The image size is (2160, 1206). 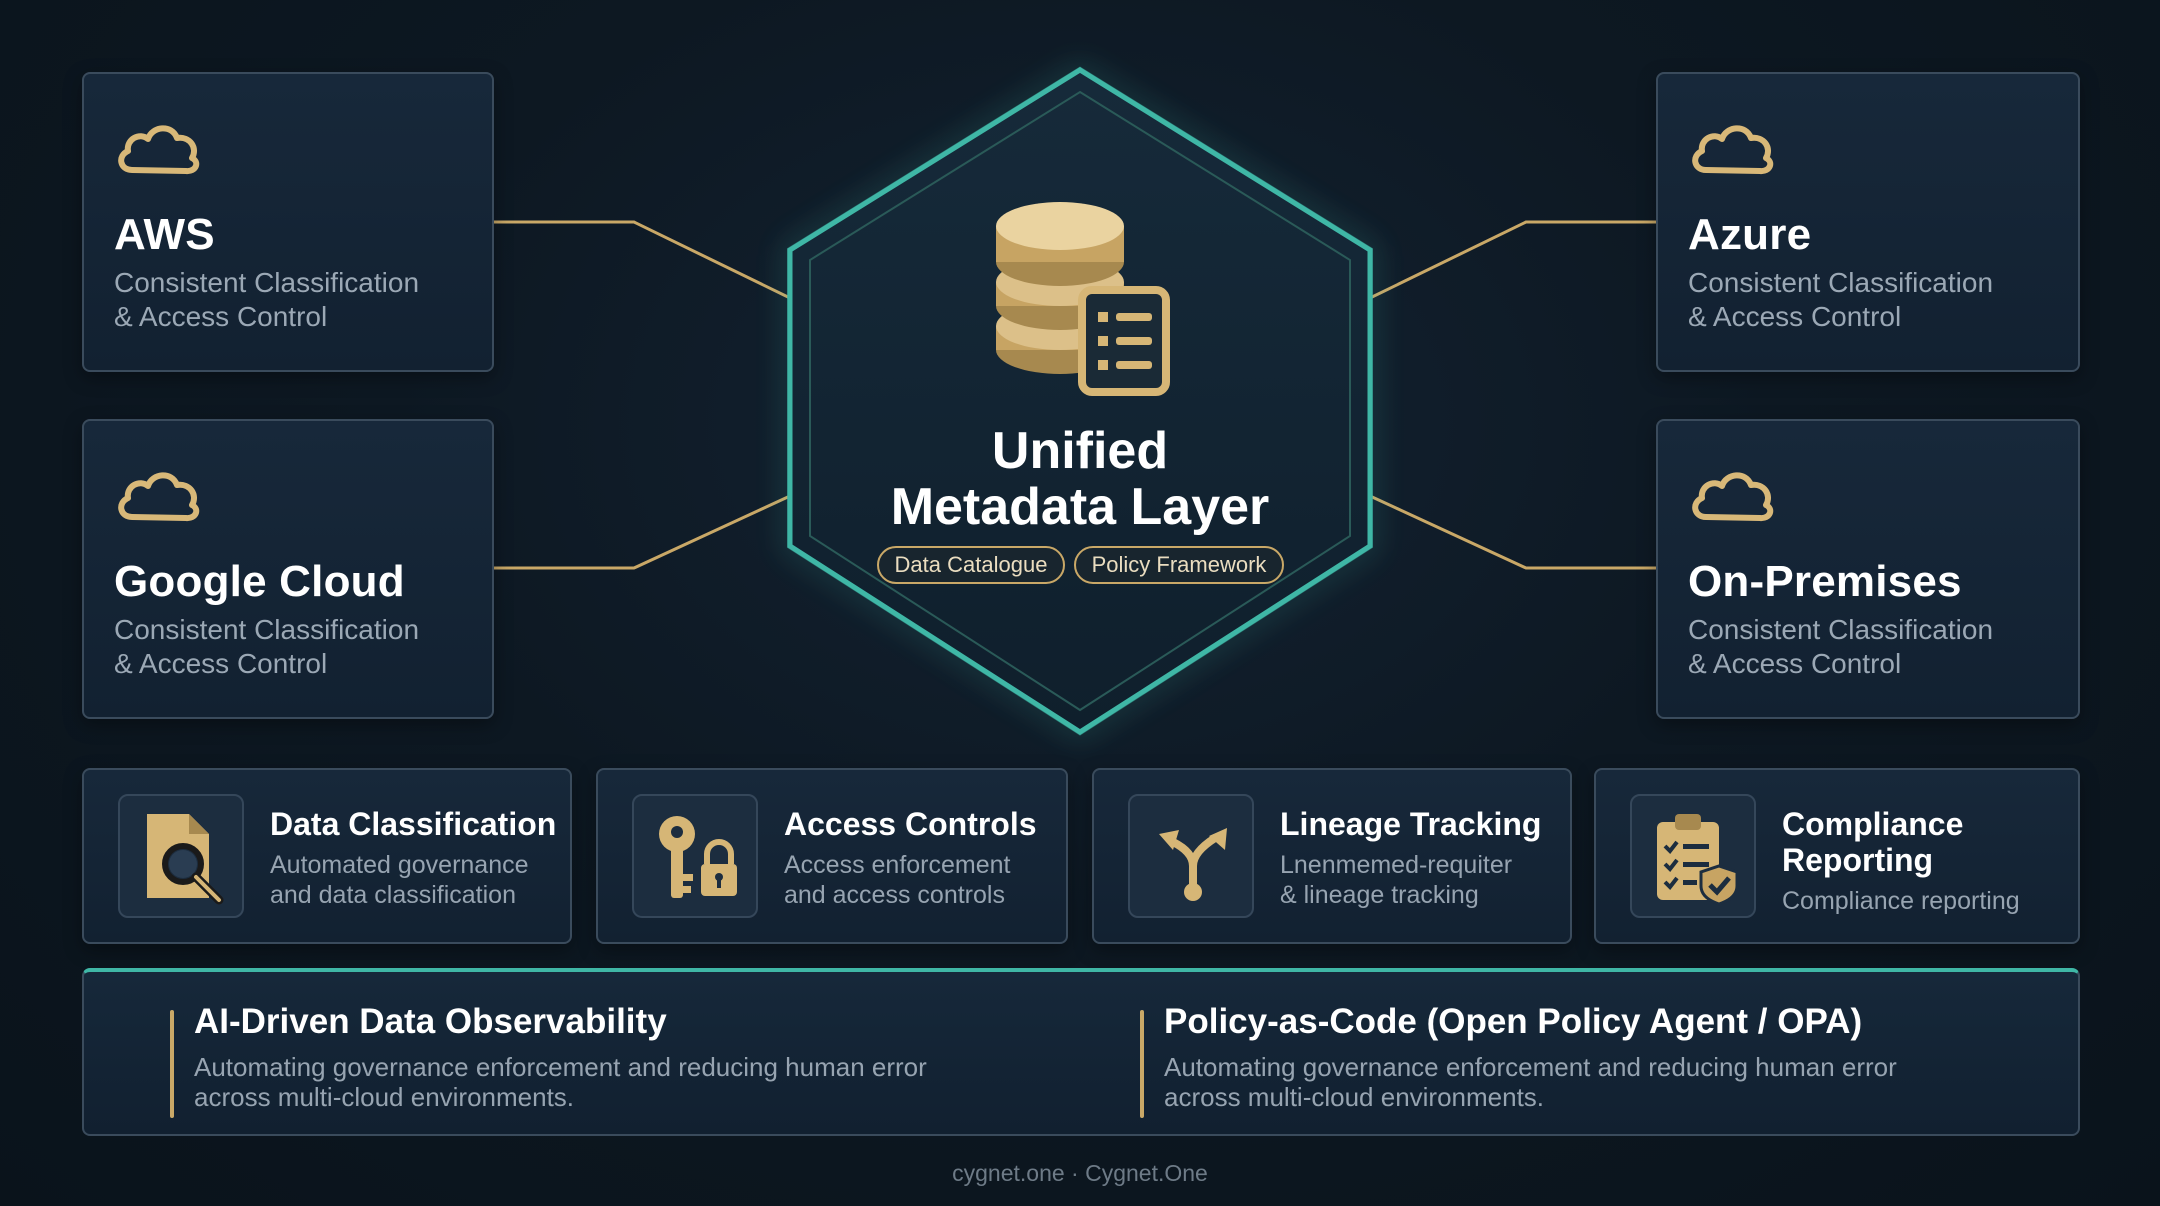 I want to click on feature-title: Lineage Tracking, so click(x=1411, y=824).